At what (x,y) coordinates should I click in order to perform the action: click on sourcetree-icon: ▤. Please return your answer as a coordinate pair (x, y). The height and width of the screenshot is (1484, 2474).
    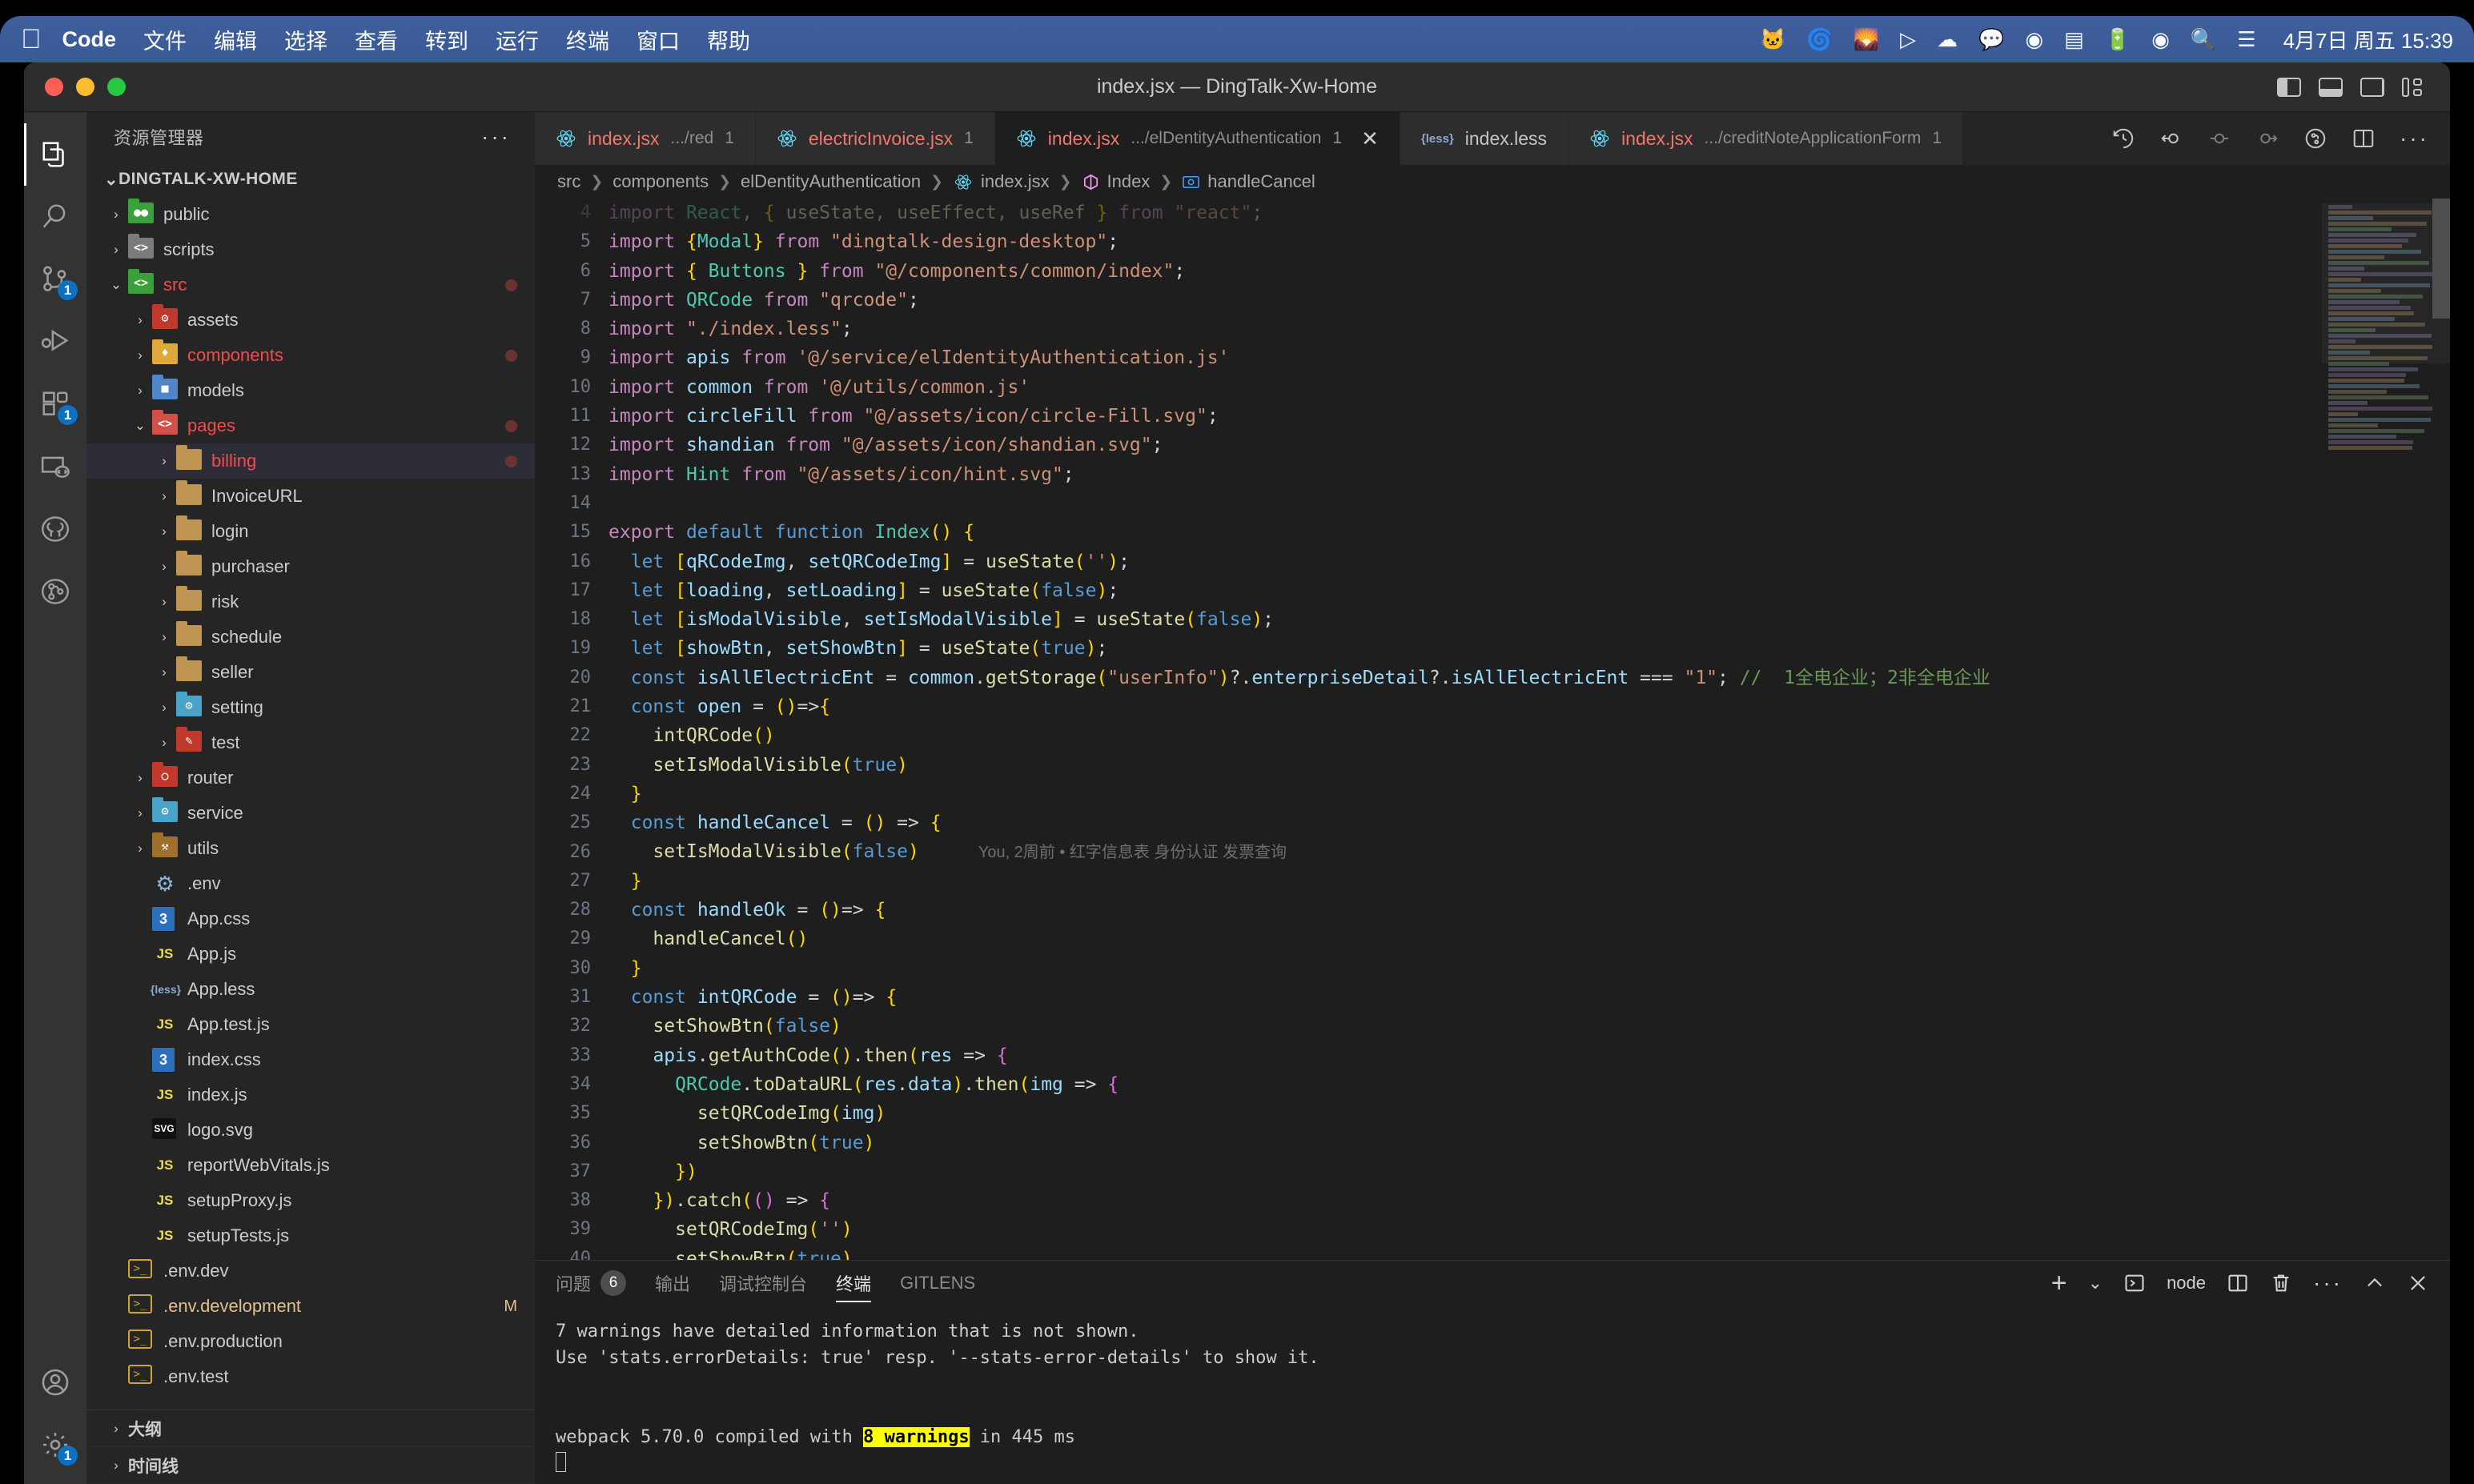
    Looking at the image, I should click on (2074, 39).